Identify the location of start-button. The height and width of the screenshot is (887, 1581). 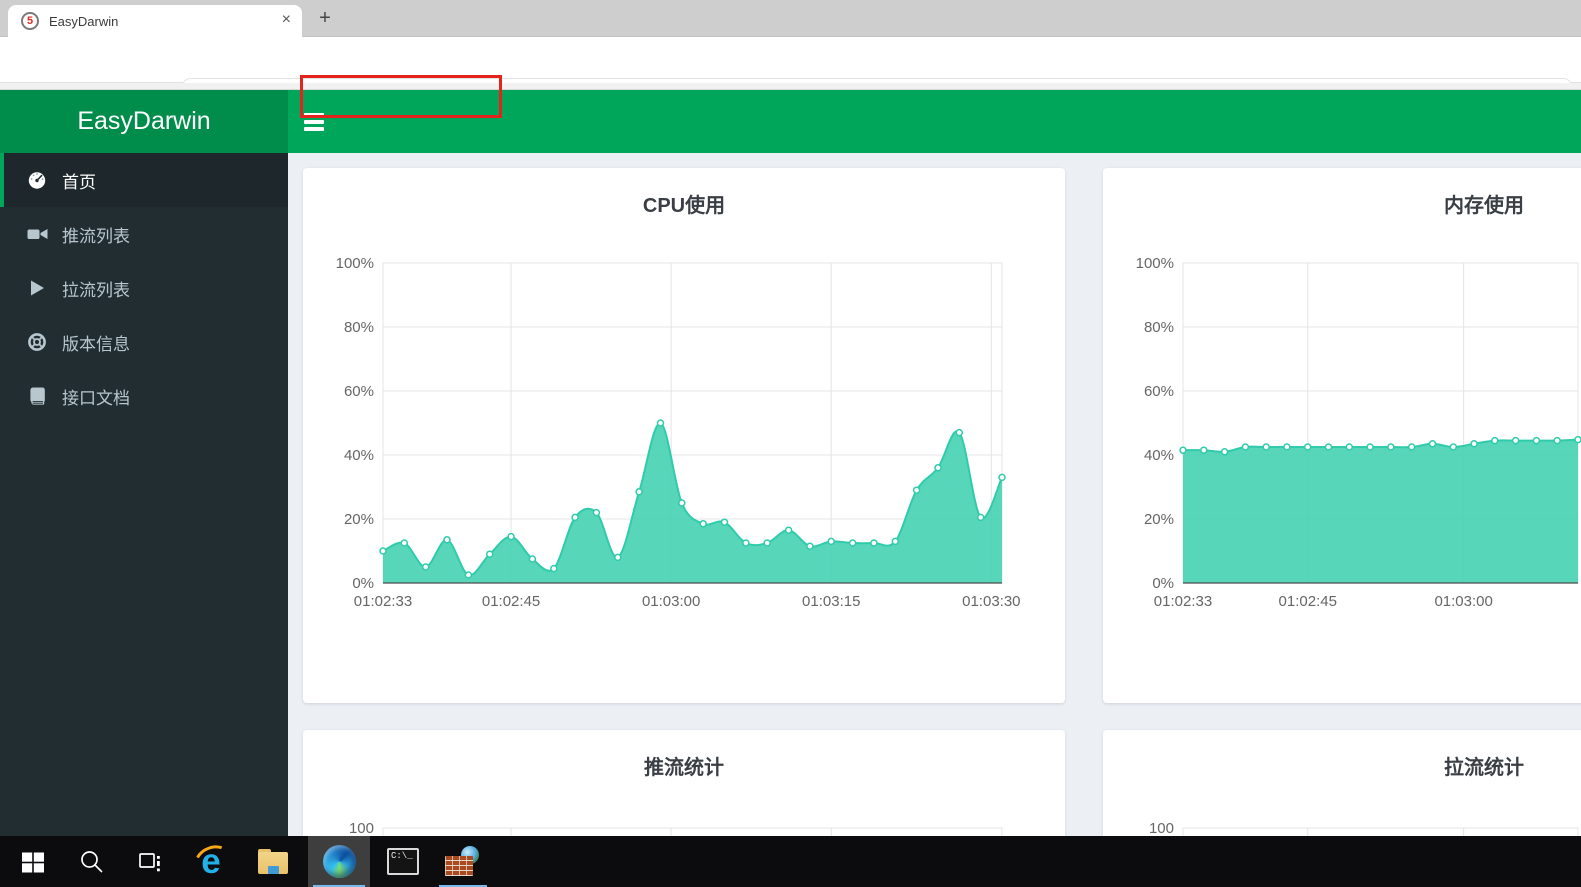
(33, 861).